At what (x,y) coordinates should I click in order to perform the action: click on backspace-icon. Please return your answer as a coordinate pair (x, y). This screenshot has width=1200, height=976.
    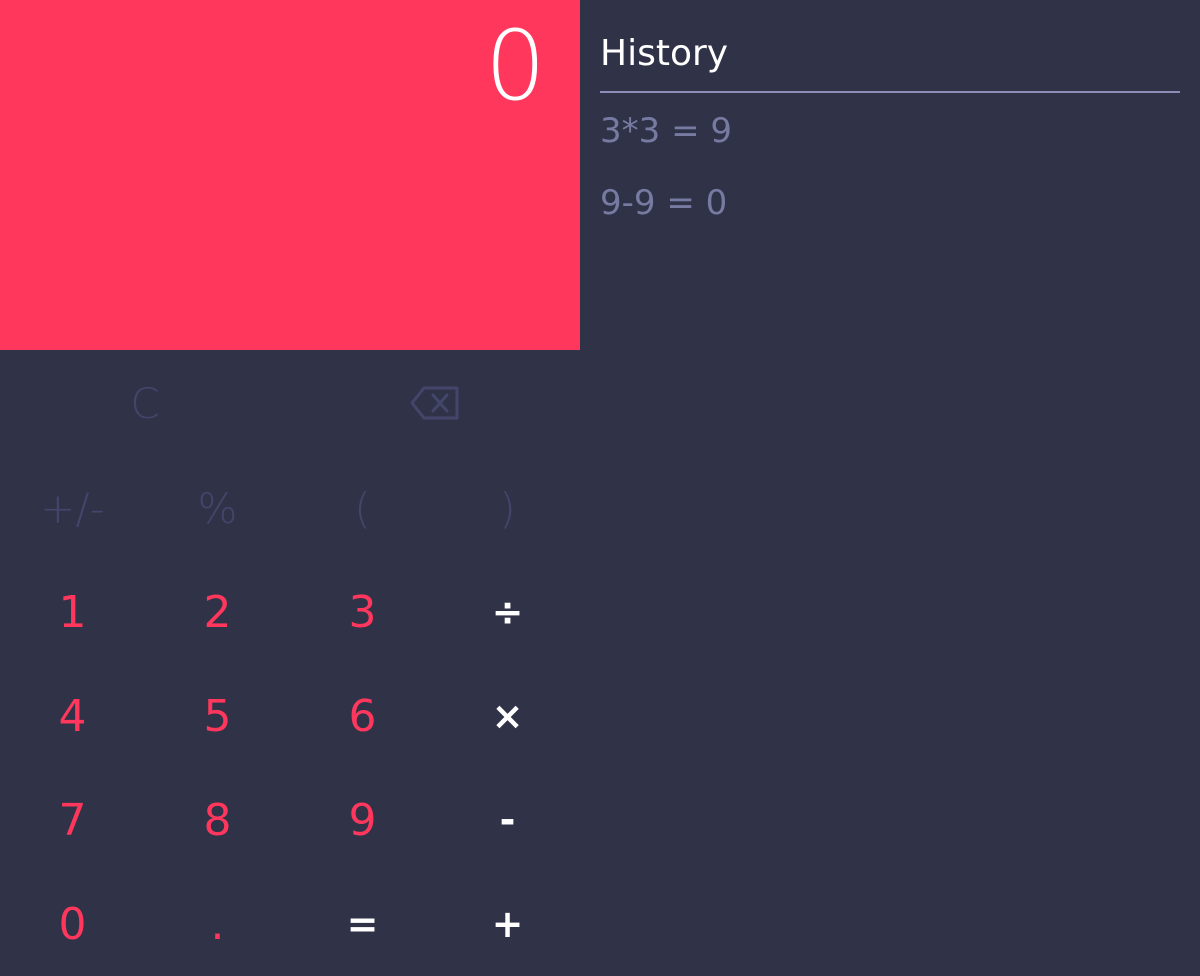
    Looking at the image, I should click on (434, 403).